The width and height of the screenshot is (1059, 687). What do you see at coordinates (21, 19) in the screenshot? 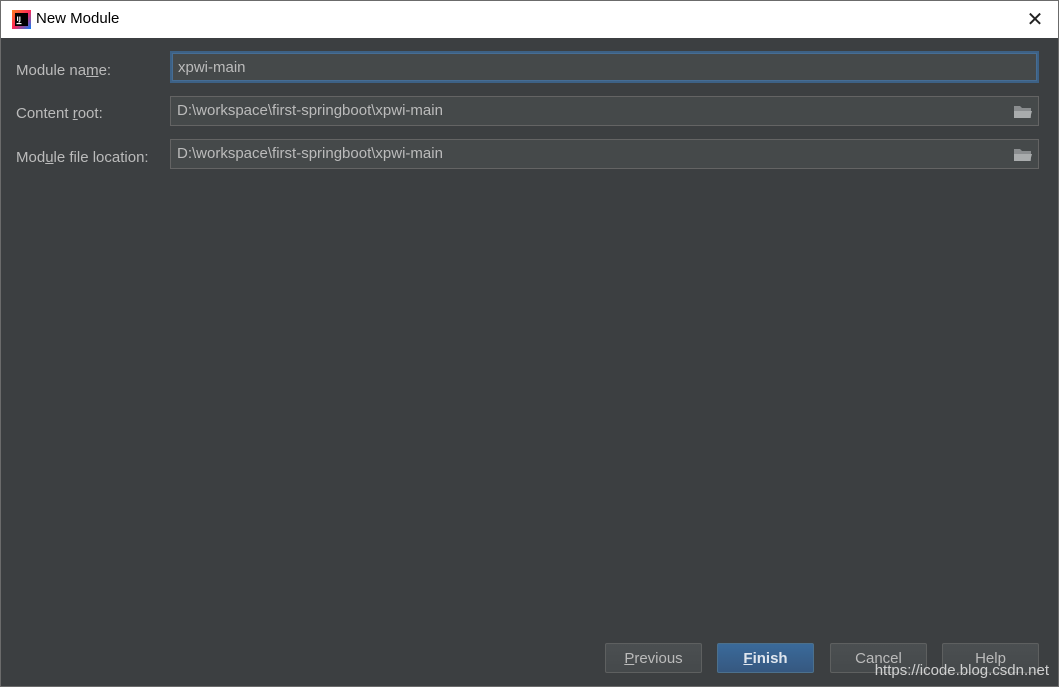
I see `intellij-icon: IJ` at bounding box center [21, 19].